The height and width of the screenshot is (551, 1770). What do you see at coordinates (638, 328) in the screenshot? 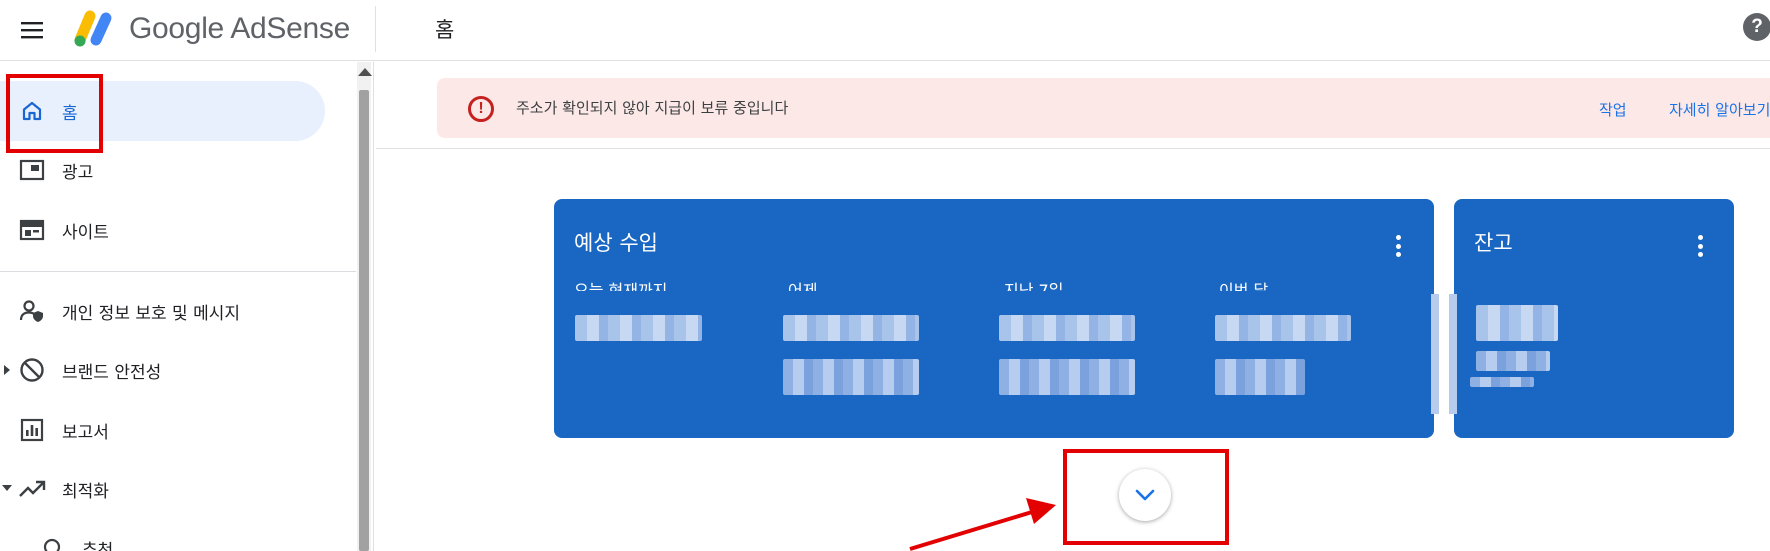
I see `redacted-value-today` at bounding box center [638, 328].